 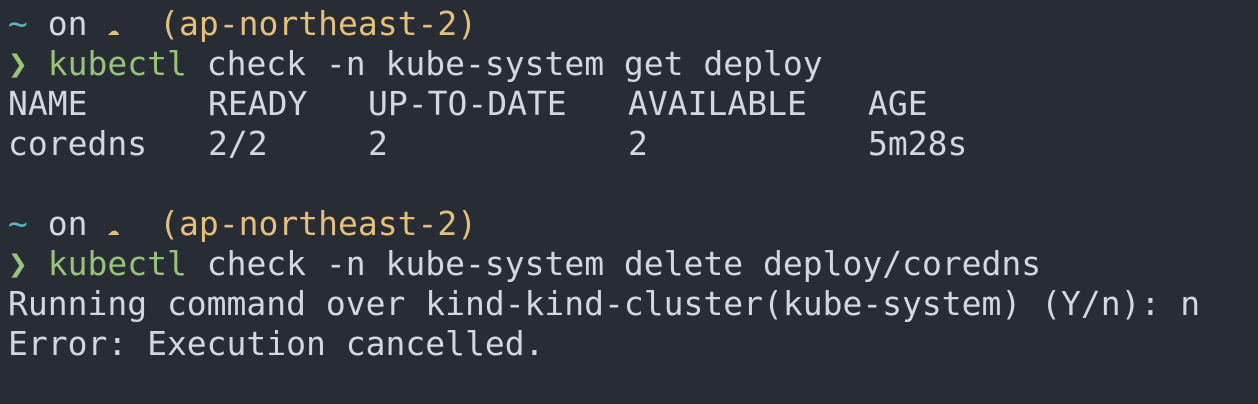 What do you see at coordinates (238, 143) in the screenshot?
I see `table-cell: 2/2` at bounding box center [238, 143].